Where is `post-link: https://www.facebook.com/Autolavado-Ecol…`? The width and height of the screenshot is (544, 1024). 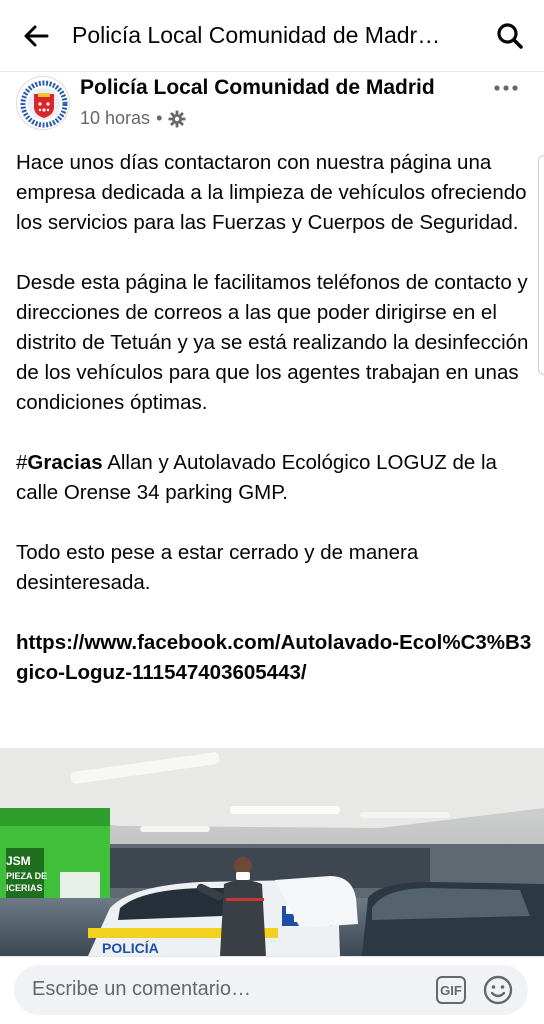
post-link: https://www.facebook.com/Autolavado-Ecol… is located at coordinates (274, 658).